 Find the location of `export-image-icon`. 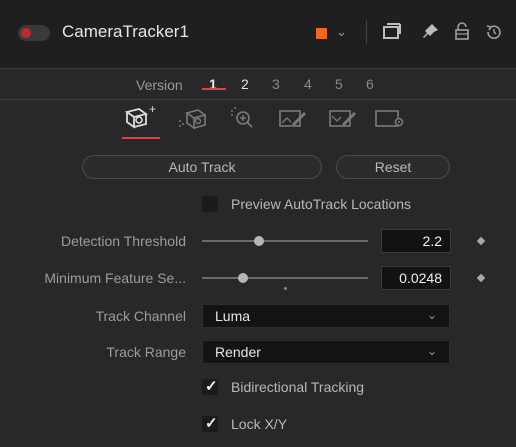

export-image-icon is located at coordinates (293, 118).